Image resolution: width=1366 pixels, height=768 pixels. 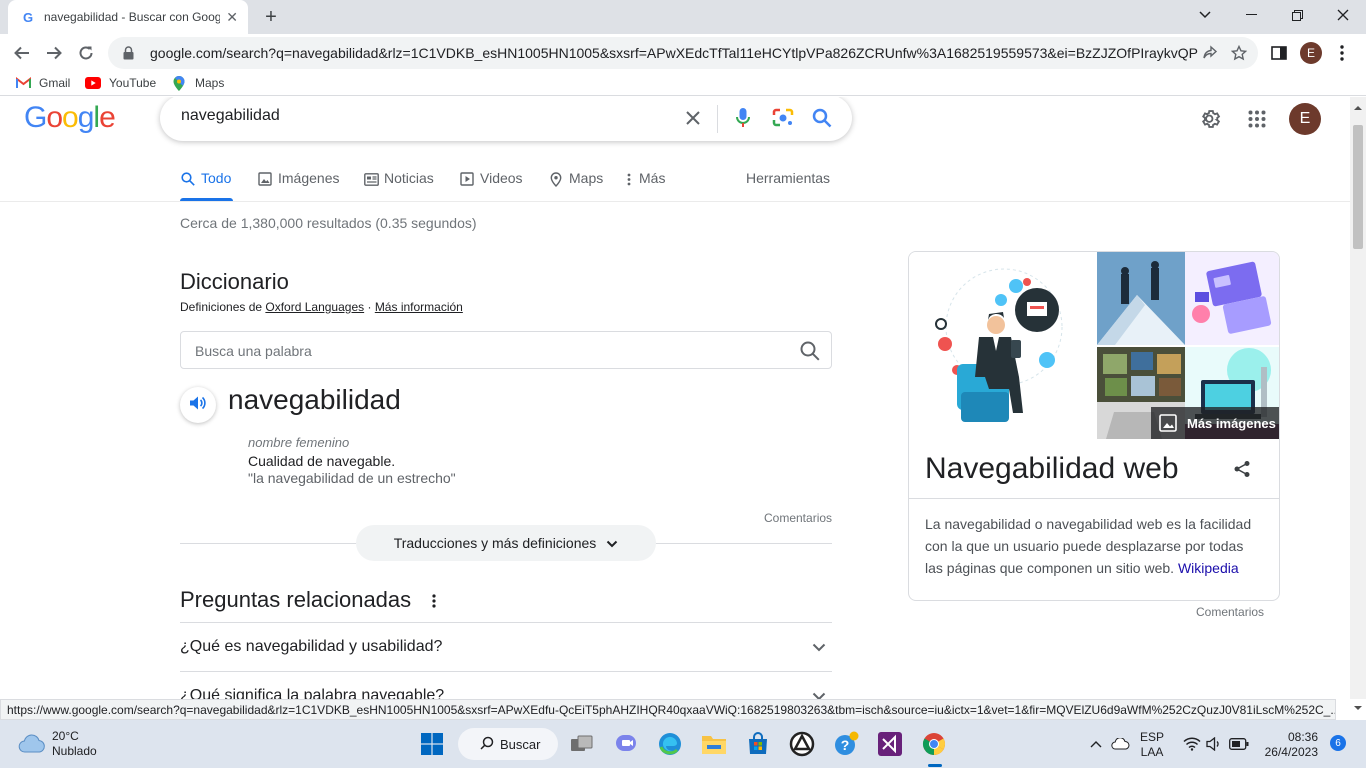 I want to click on tab-noticias: Noticias, so click(x=398, y=185).